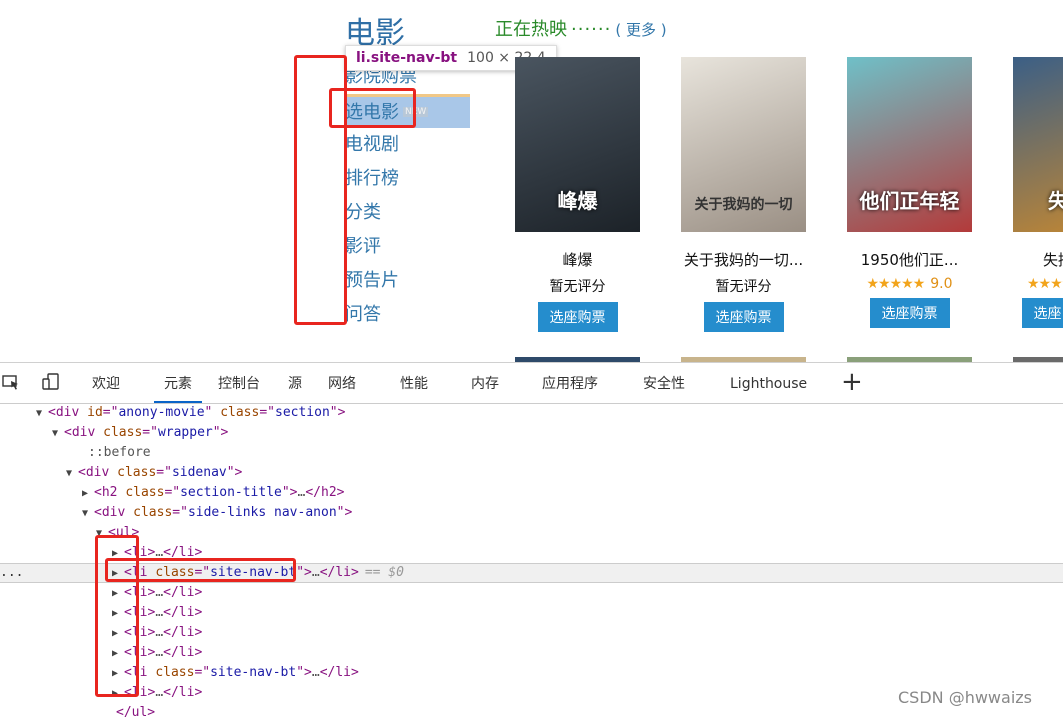 This screenshot has height=723, width=1063. I want to click on side-link-movies: 选电影NEW, so click(407, 111).